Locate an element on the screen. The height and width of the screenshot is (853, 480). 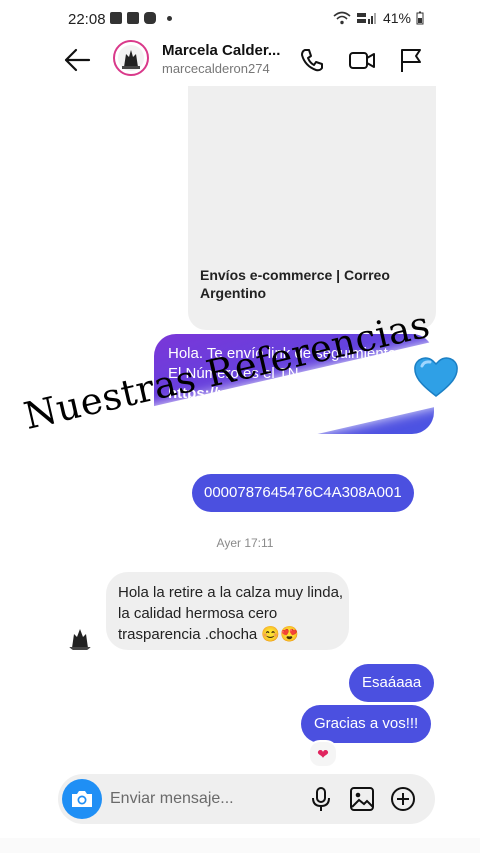
camera-button is located at coordinates (82, 799).